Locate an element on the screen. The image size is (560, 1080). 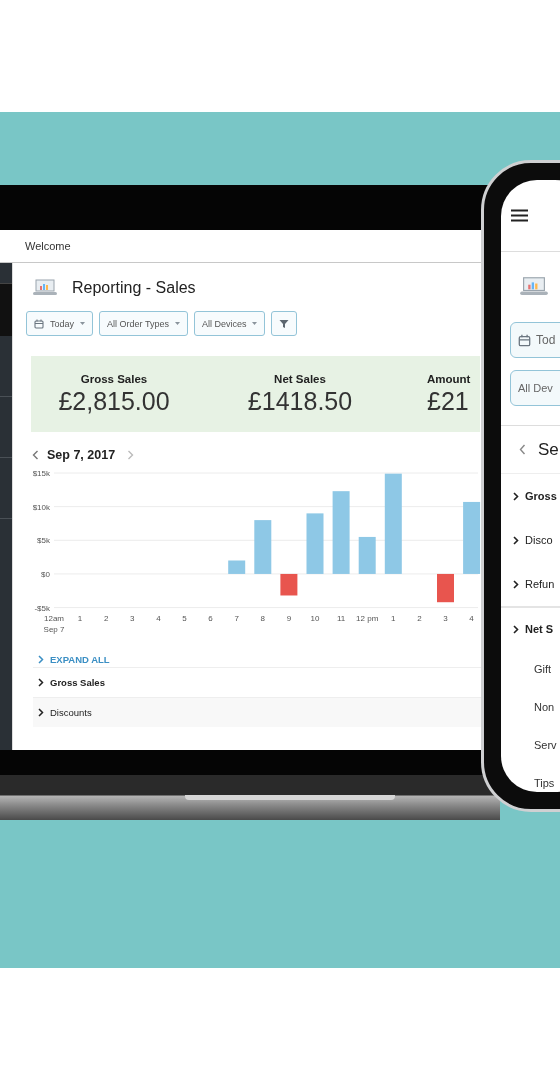
metric-value: £21 is located at coordinates (448, 401).